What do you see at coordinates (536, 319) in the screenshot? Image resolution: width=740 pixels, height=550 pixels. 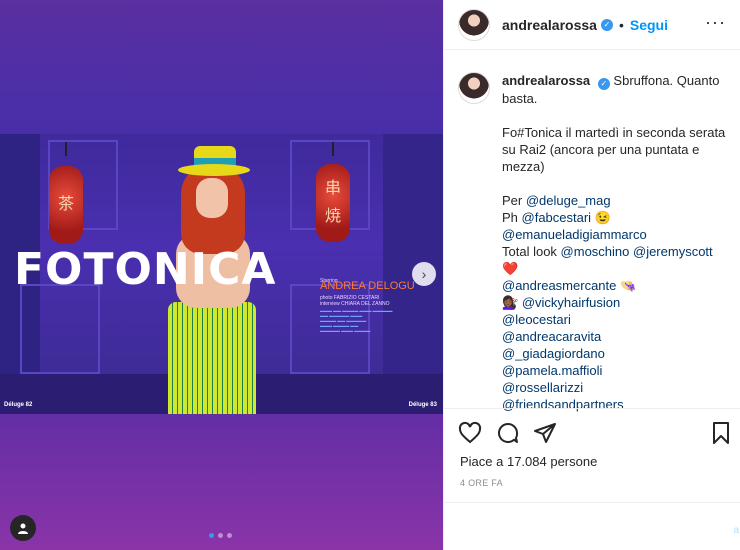 I see `mention-link: @leocestari` at bounding box center [536, 319].